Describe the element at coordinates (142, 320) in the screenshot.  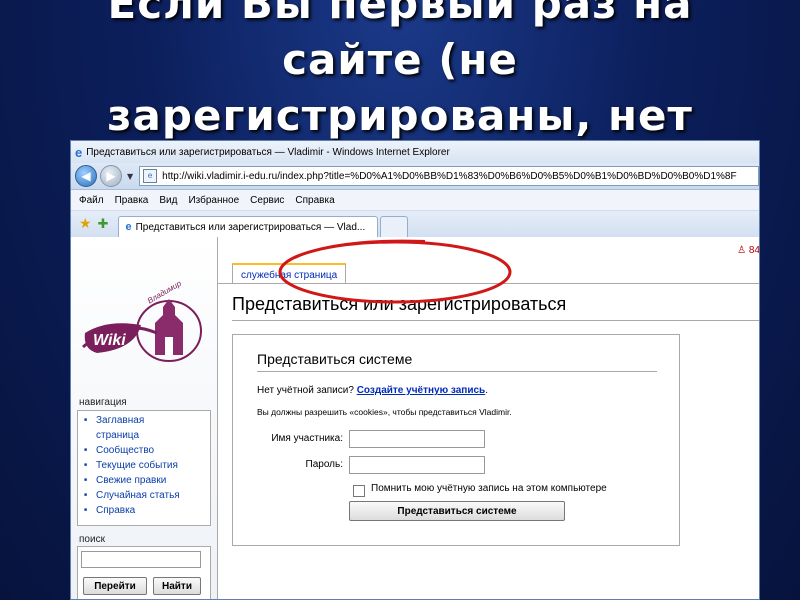
I see `wiki-logo-graphic: Wiki Владимир` at that location.